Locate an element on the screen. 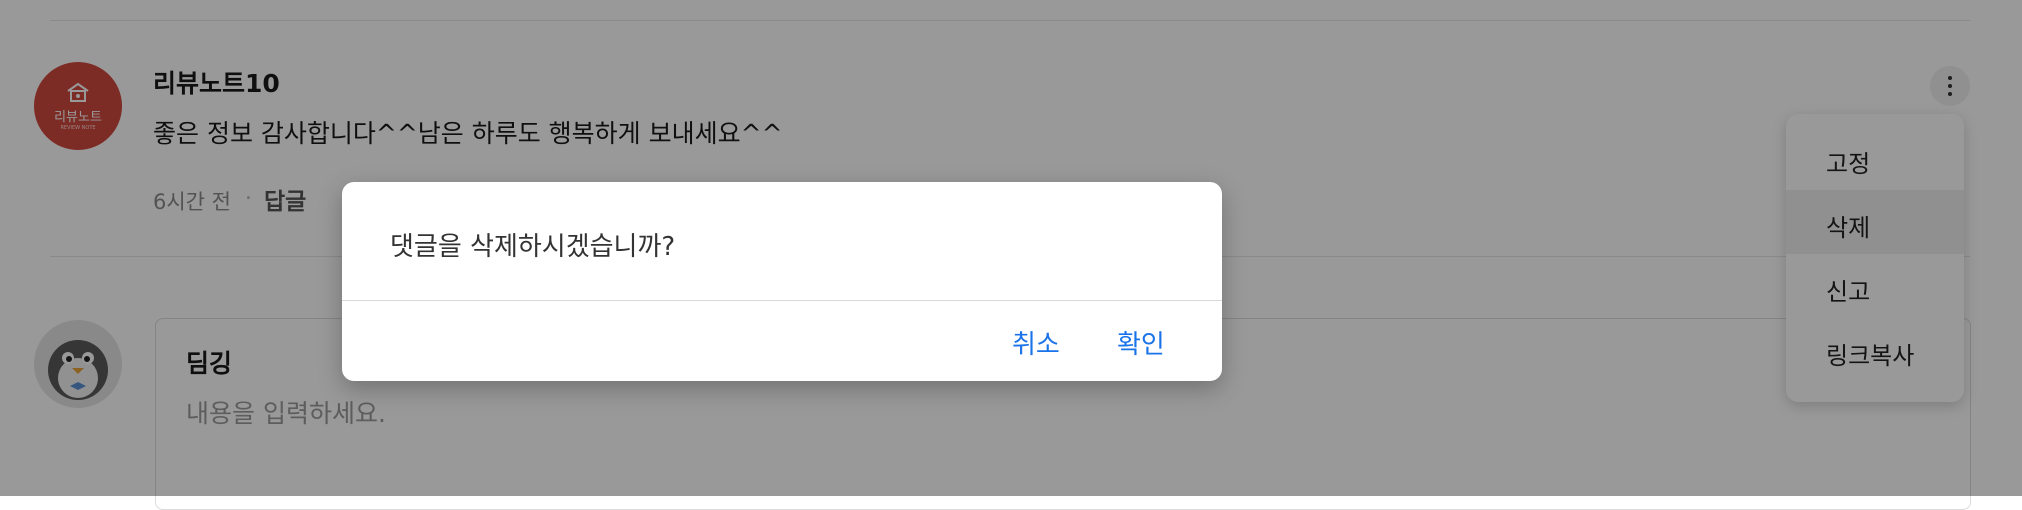 Image resolution: width=2022 pixels, height=510 pixels. dialog-message: 댓글을 삭제하시겠습니까? is located at coordinates (533, 247).